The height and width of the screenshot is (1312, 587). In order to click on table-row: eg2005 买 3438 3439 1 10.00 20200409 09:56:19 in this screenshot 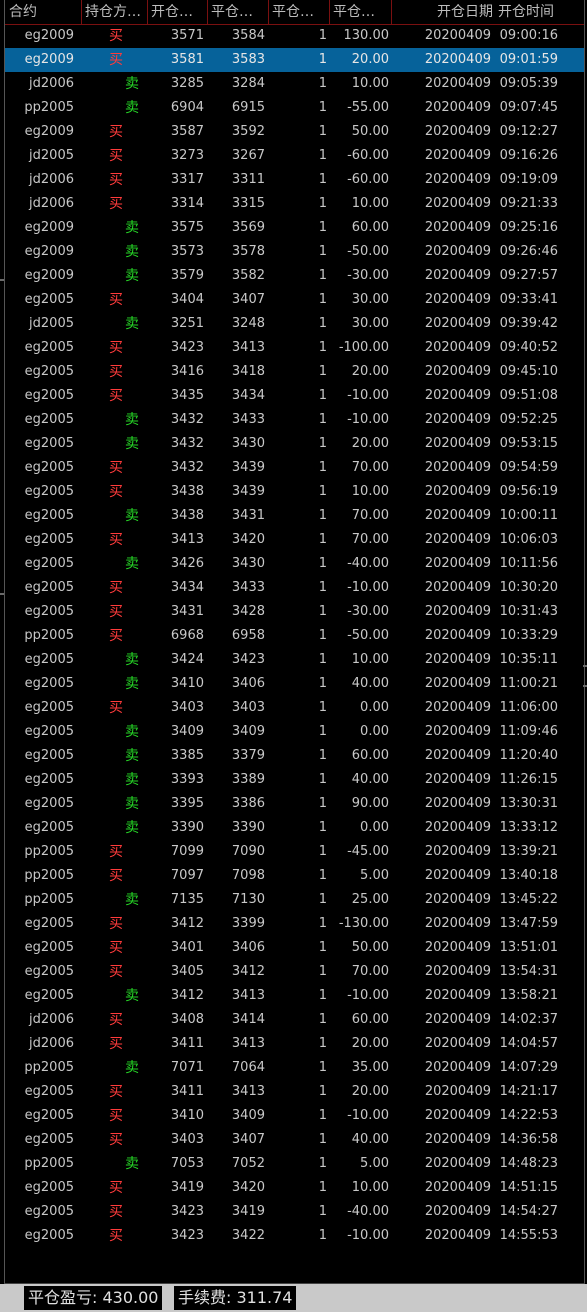, I will do `click(294, 492)`.